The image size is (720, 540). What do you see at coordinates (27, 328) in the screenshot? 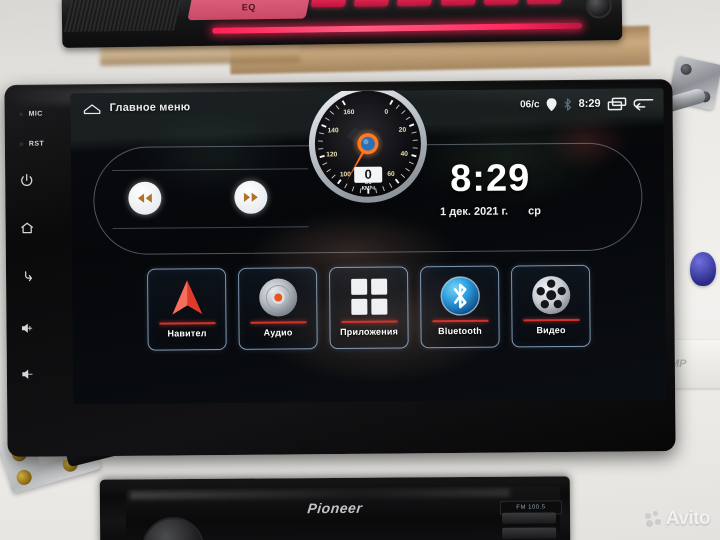
I see `volume-up-icon` at bounding box center [27, 328].